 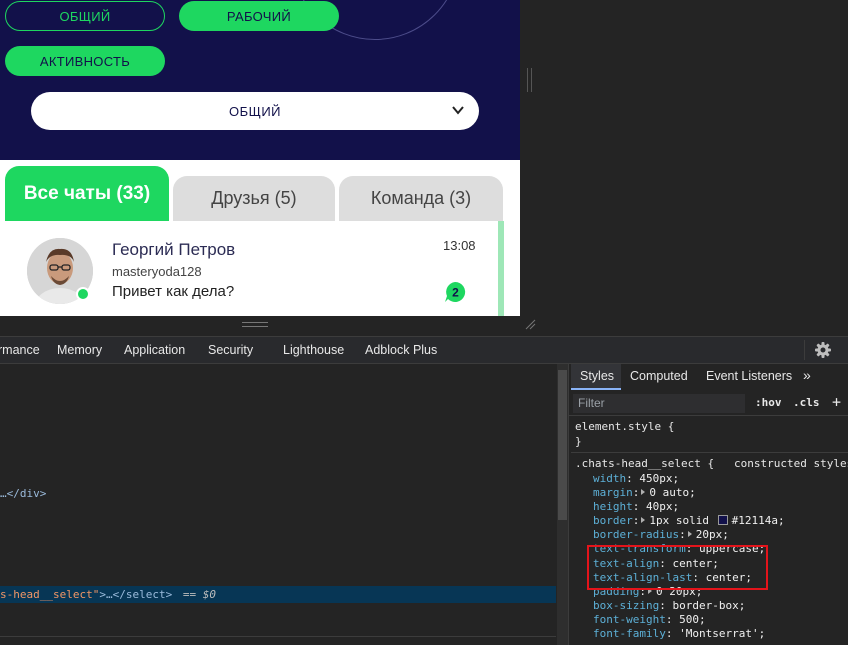 What do you see at coordinates (613, 520) in the screenshot?
I see `prop-name: border` at bounding box center [613, 520].